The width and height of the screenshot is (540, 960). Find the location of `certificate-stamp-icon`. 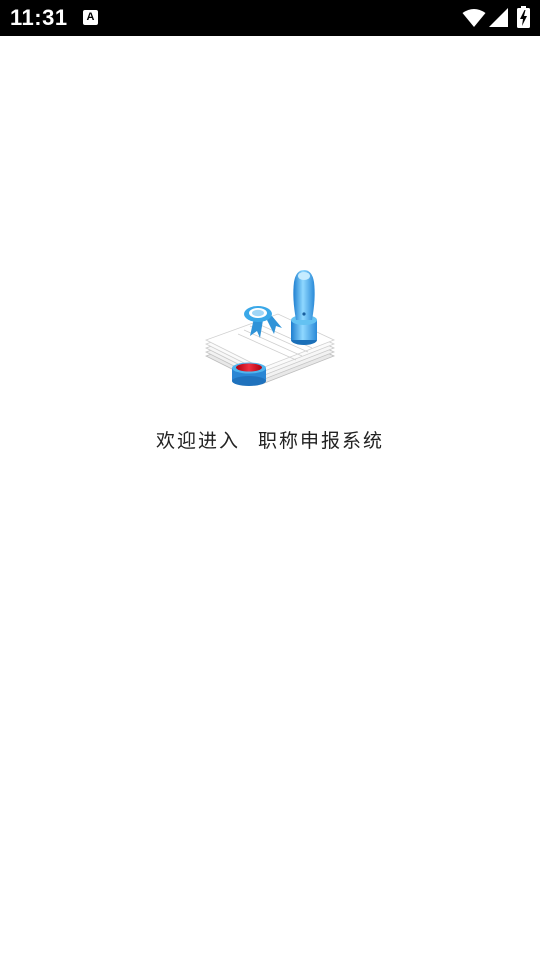

certificate-stamp-icon is located at coordinates (270, 328).